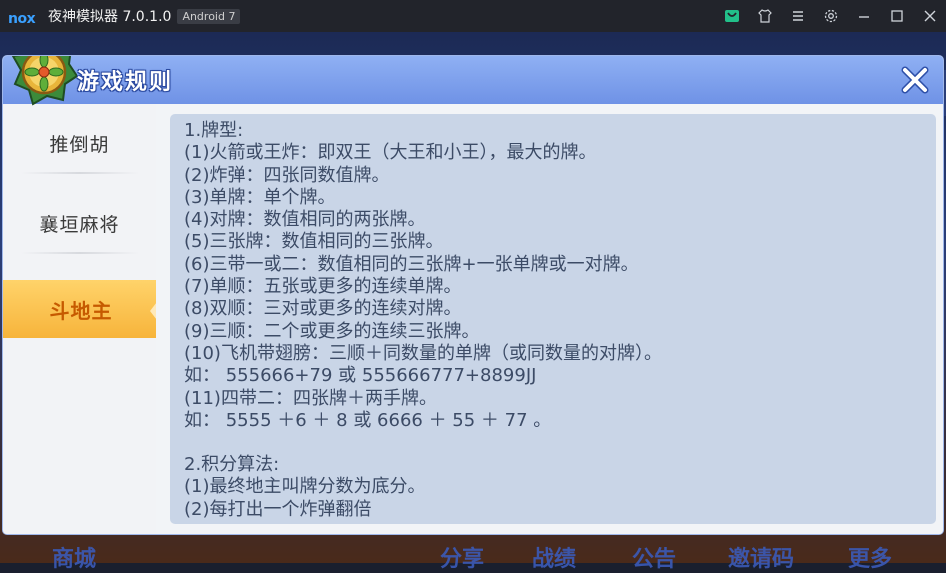 Image resolution: width=946 pixels, height=573 pixels. What do you see at coordinates (74, 557) in the screenshot?
I see `bg-nav-shop: 商城` at bounding box center [74, 557].